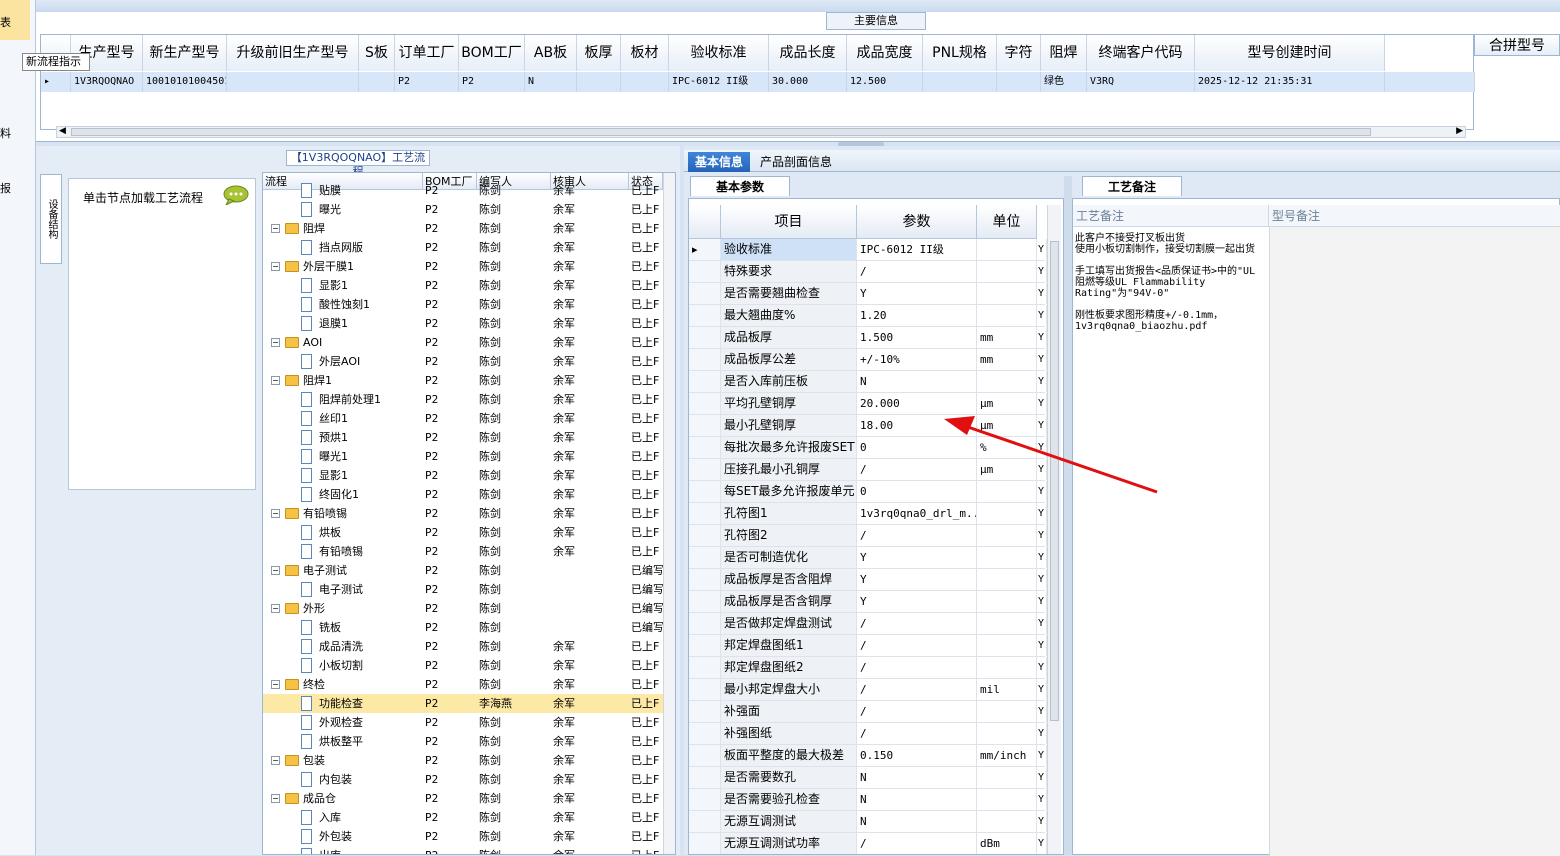 This screenshot has height=856, width=1560. Describe the element at coordinates (1019, 82) in the screenshot. I see `main-cell-char` at that location.